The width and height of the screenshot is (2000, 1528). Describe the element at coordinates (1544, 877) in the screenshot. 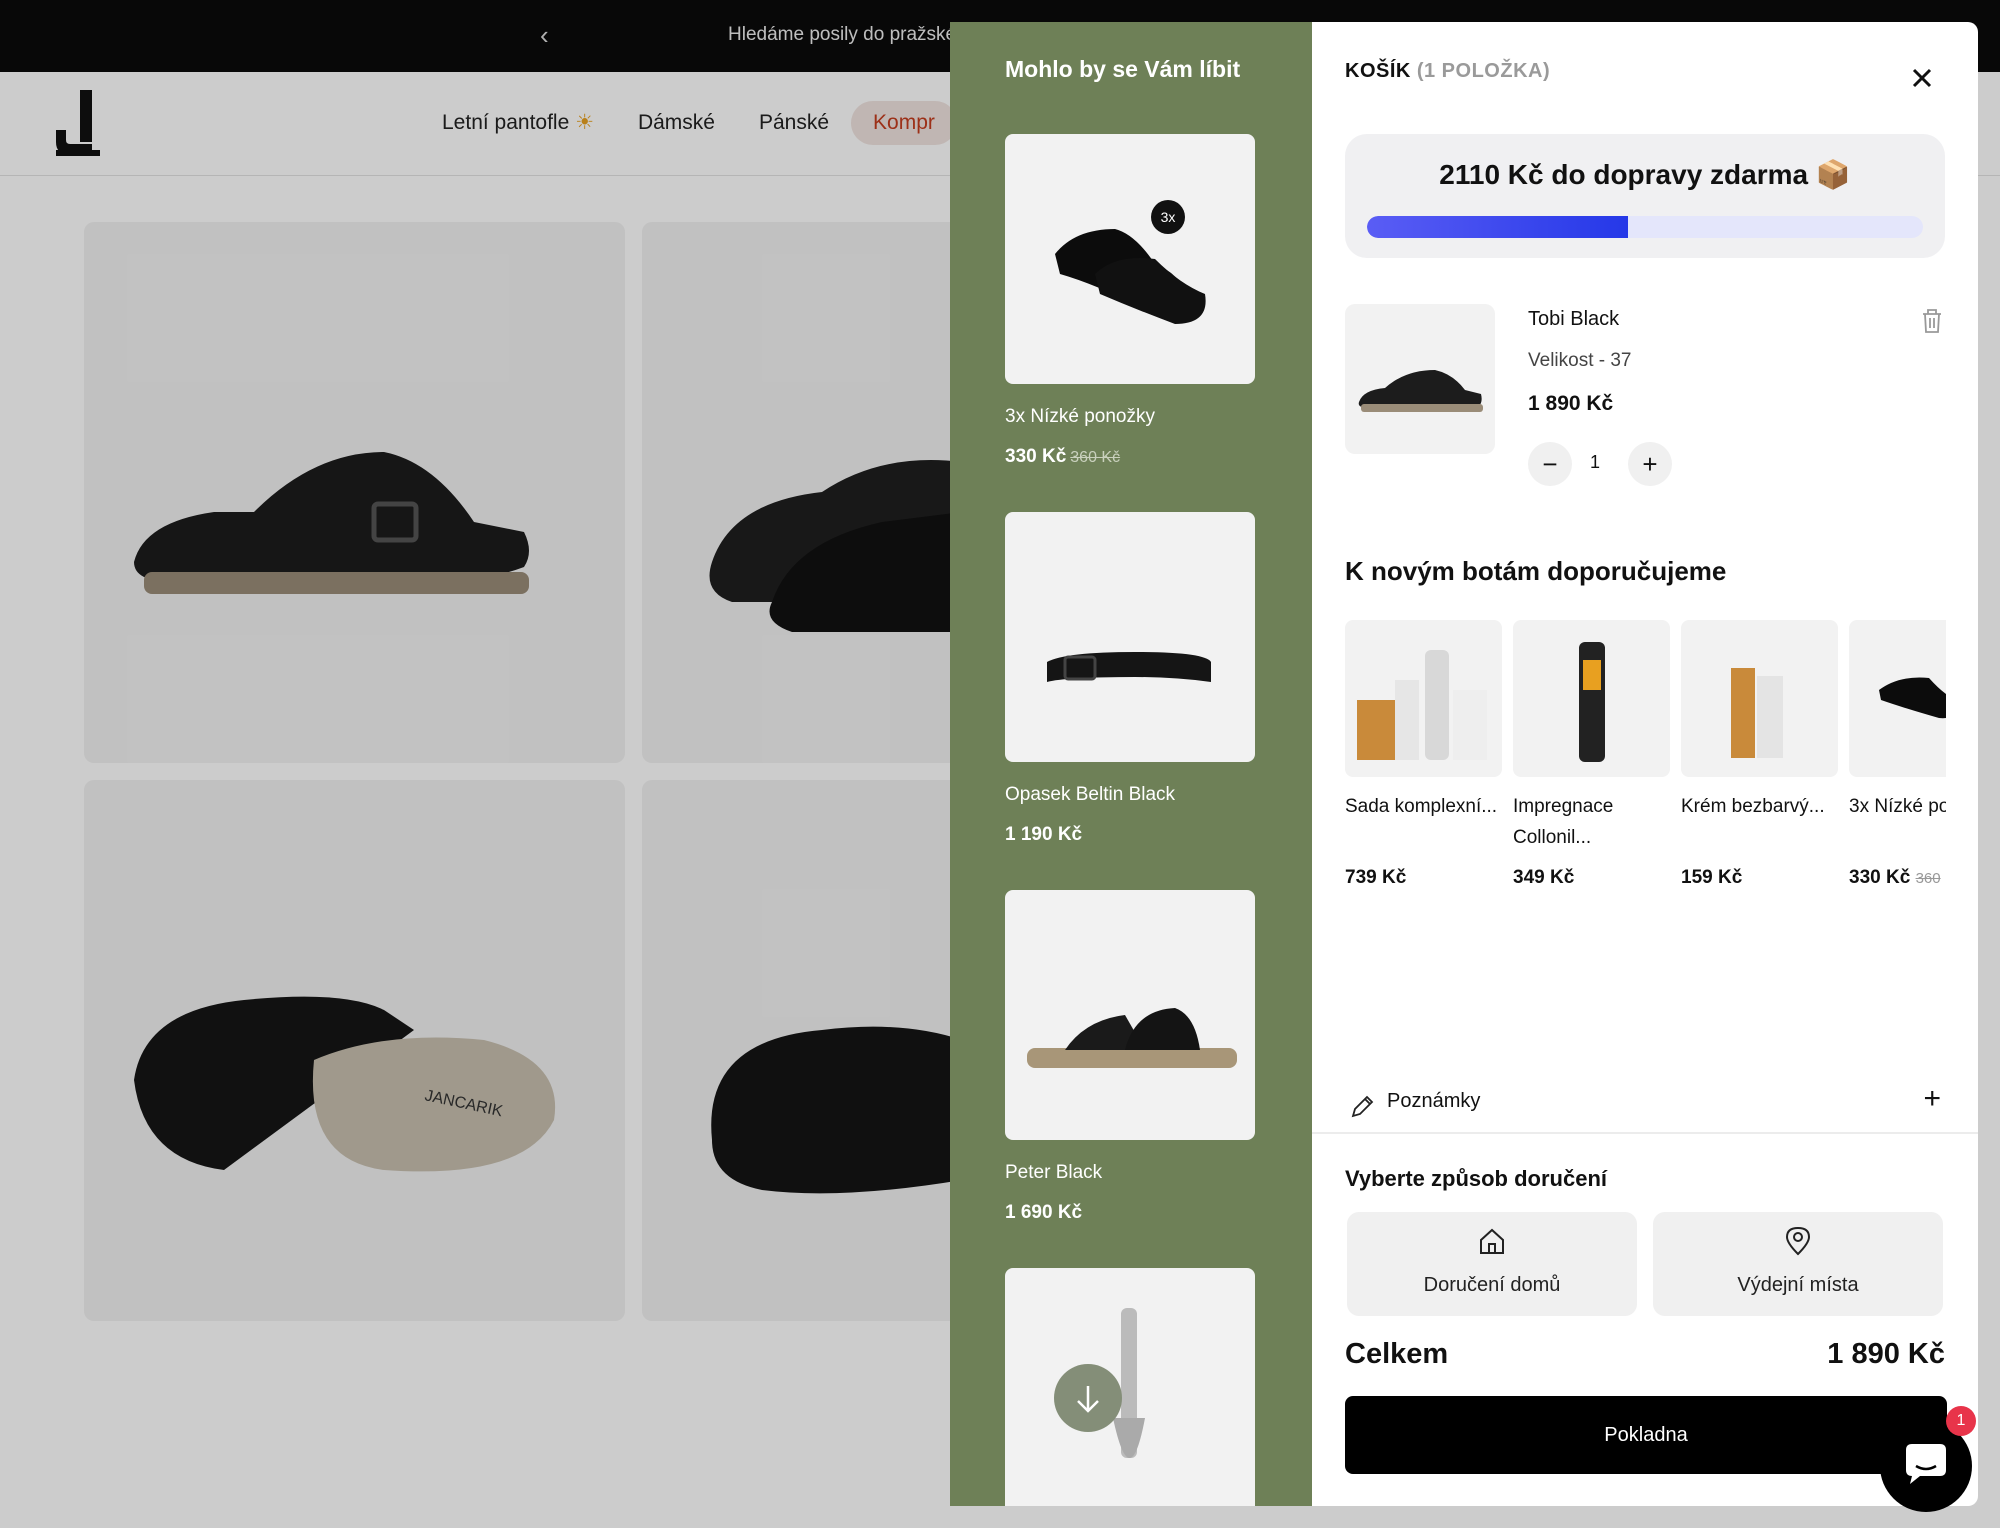

I see `suggestion-price: 349 Kč` at that location.